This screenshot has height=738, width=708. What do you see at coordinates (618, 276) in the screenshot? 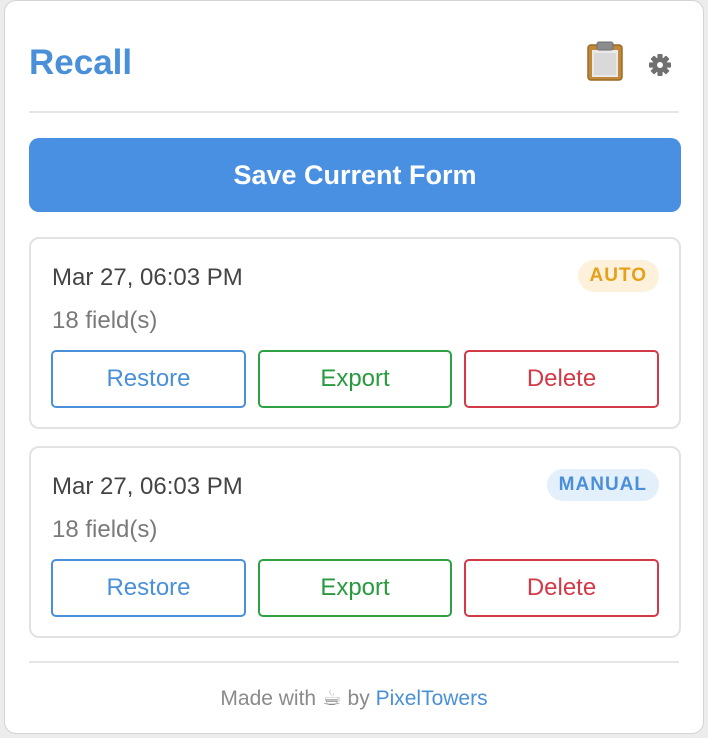
I see `auto-badge: AUTO` at bounding box center [618, 276].